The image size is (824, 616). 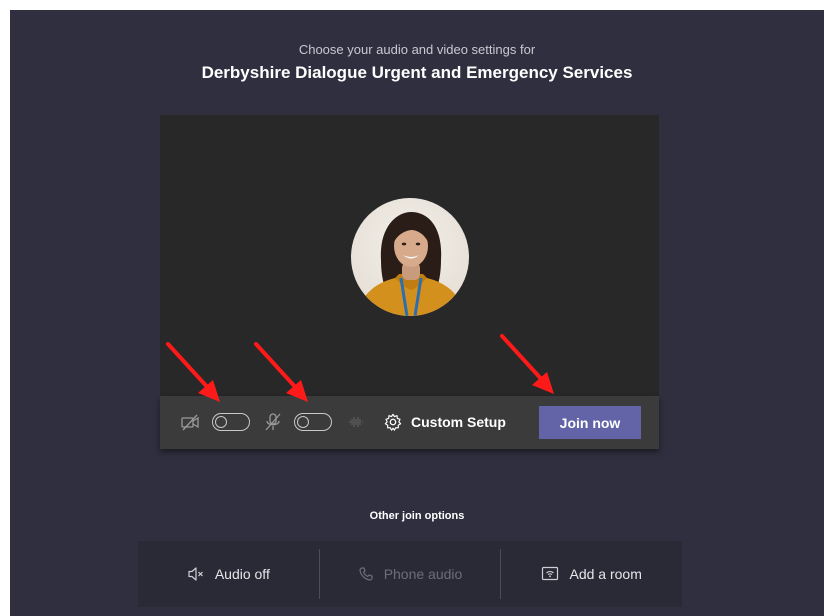 I want to click on custom-setup-label: Custom Setup, so click(x=458, y=422).